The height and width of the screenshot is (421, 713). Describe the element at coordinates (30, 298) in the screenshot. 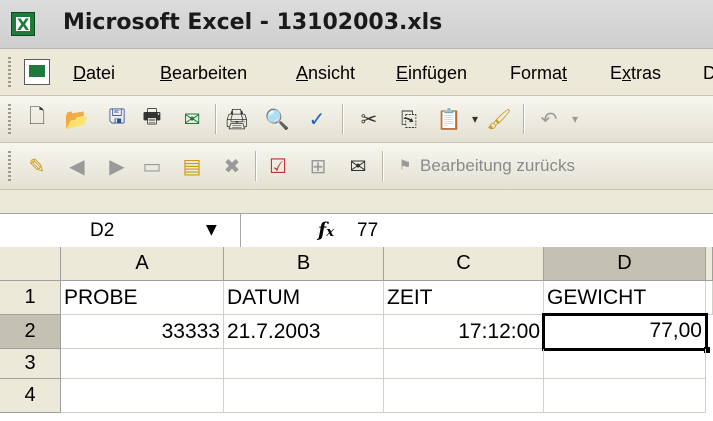

I see `row-header-1: 1` at that location.